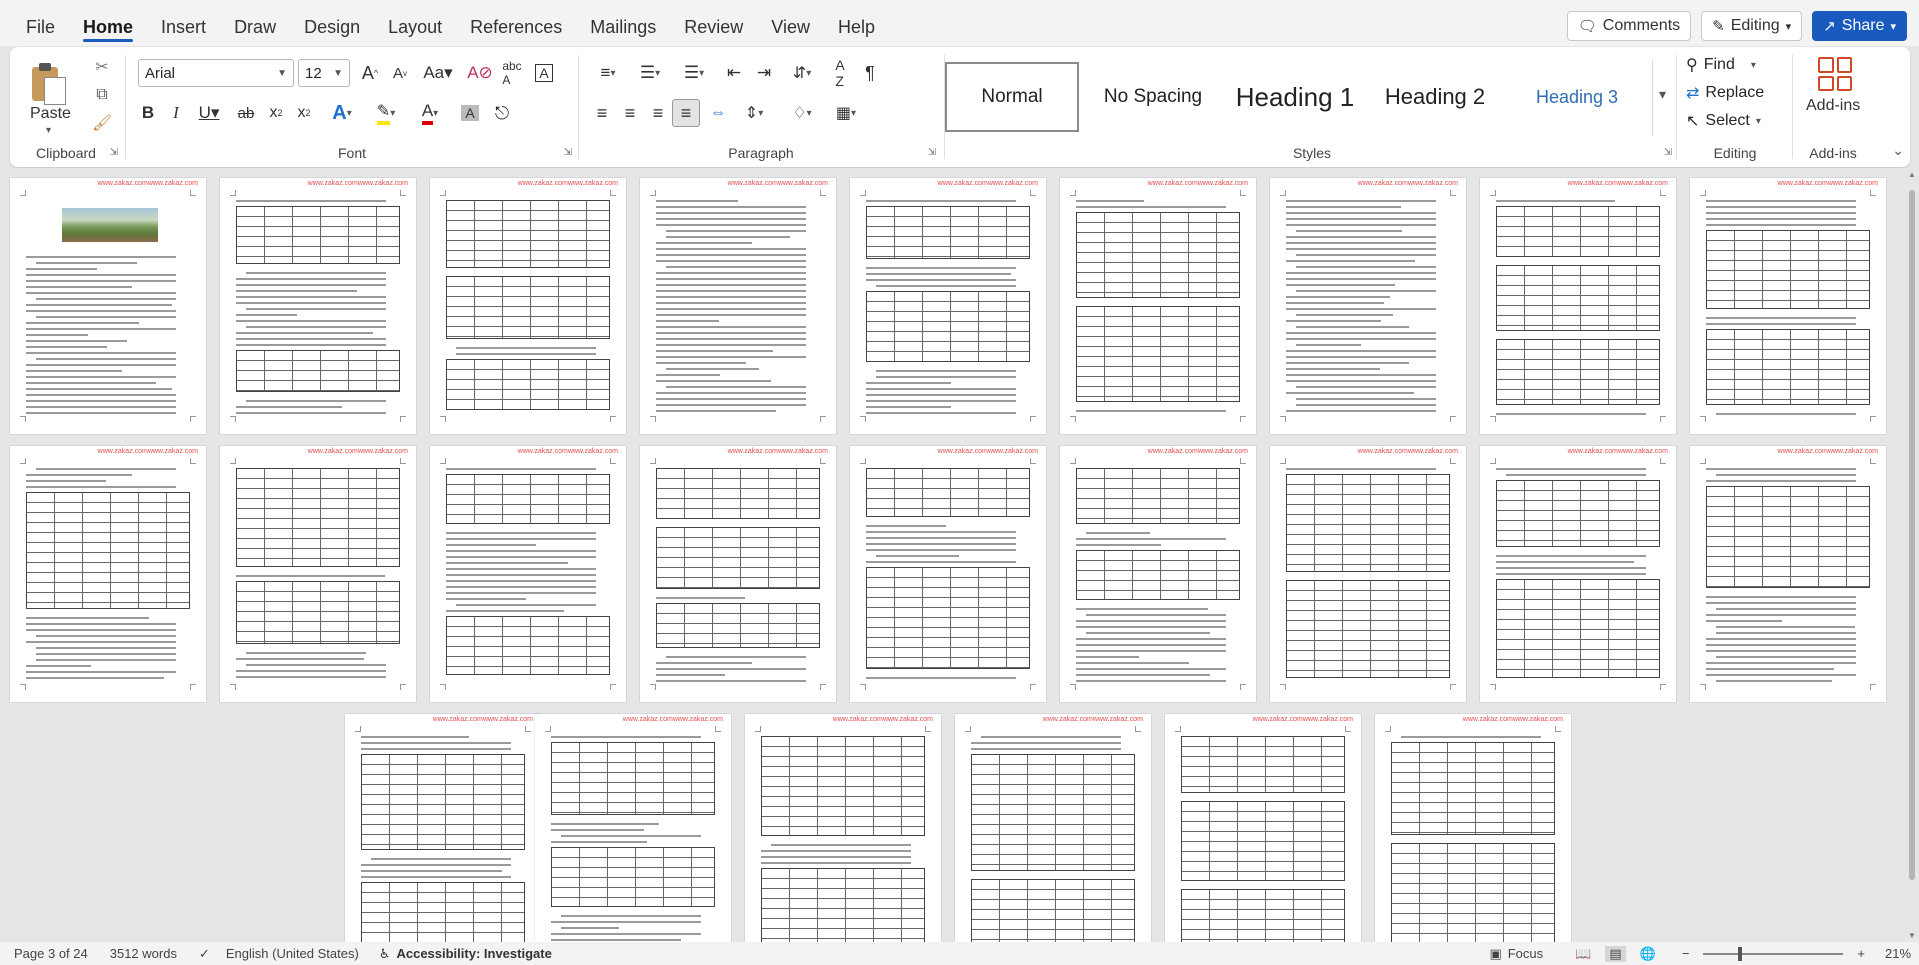  I want to click on underline-icon: U▾, so click(209, 113).